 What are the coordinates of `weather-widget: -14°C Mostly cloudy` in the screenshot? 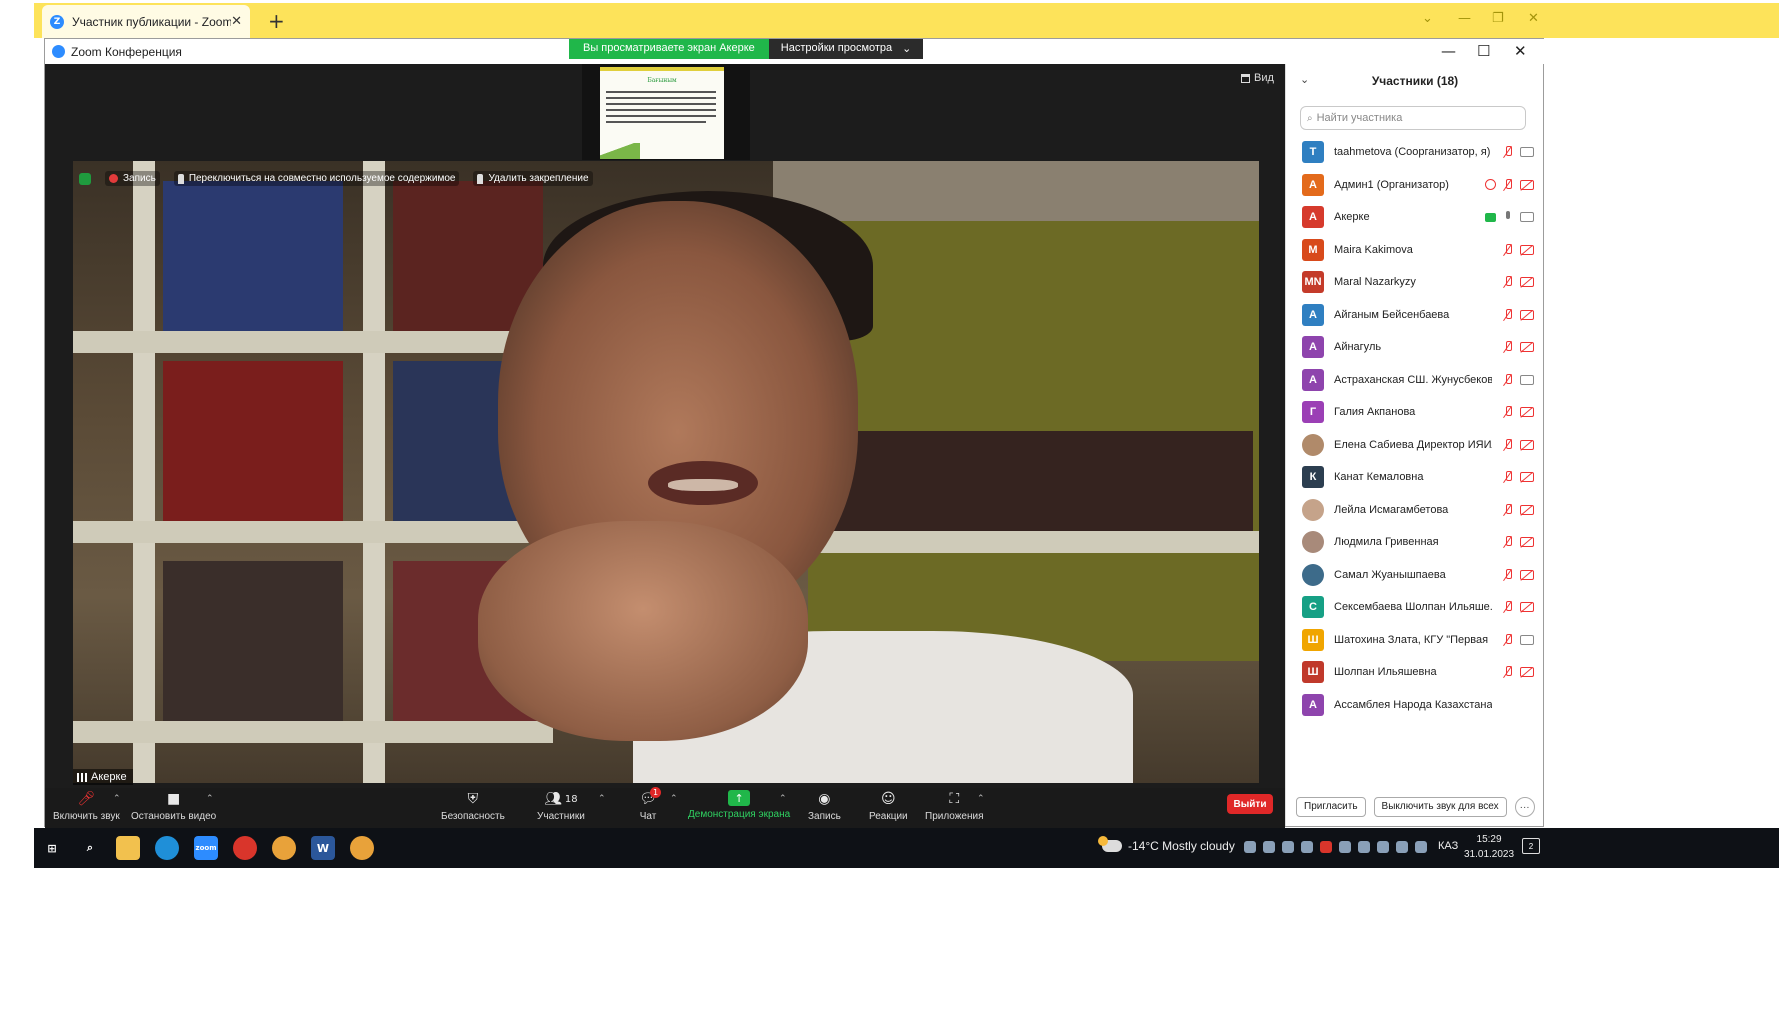 It's located at (1166, 844).